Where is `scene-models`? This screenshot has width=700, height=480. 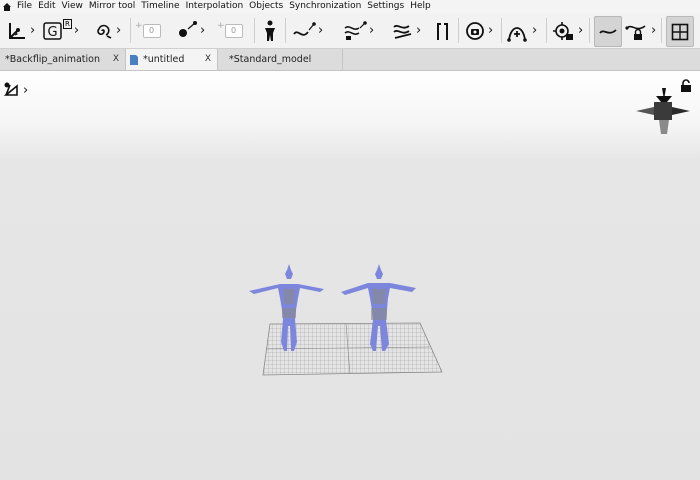
scene-models is located at coordinates (345, 321).